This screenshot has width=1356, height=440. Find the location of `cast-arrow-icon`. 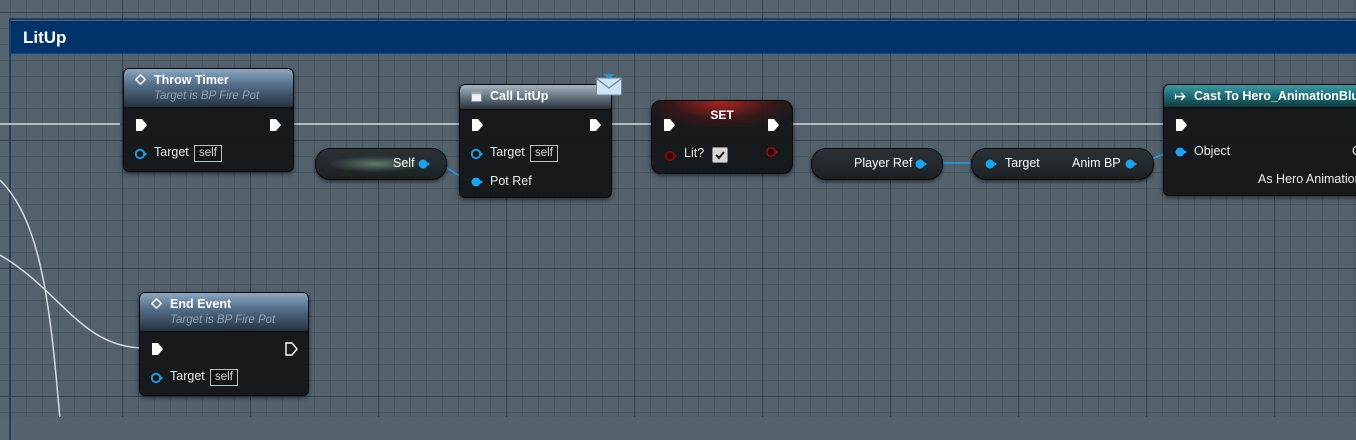

cast-arrow-icon is located at coordinates (1180, 96).